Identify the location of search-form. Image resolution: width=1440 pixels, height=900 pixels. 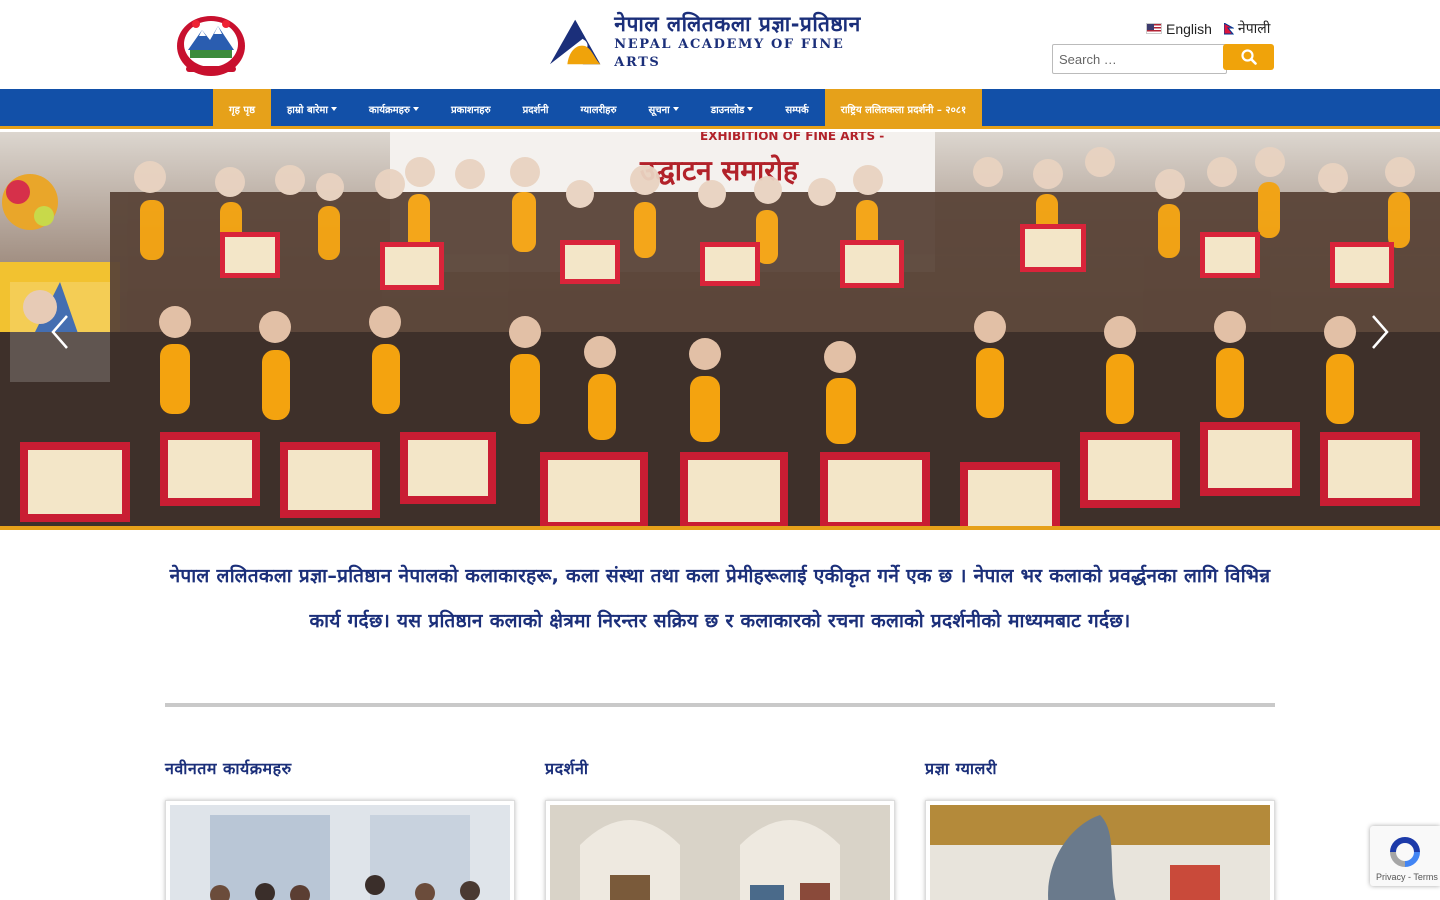
(1163, 59).